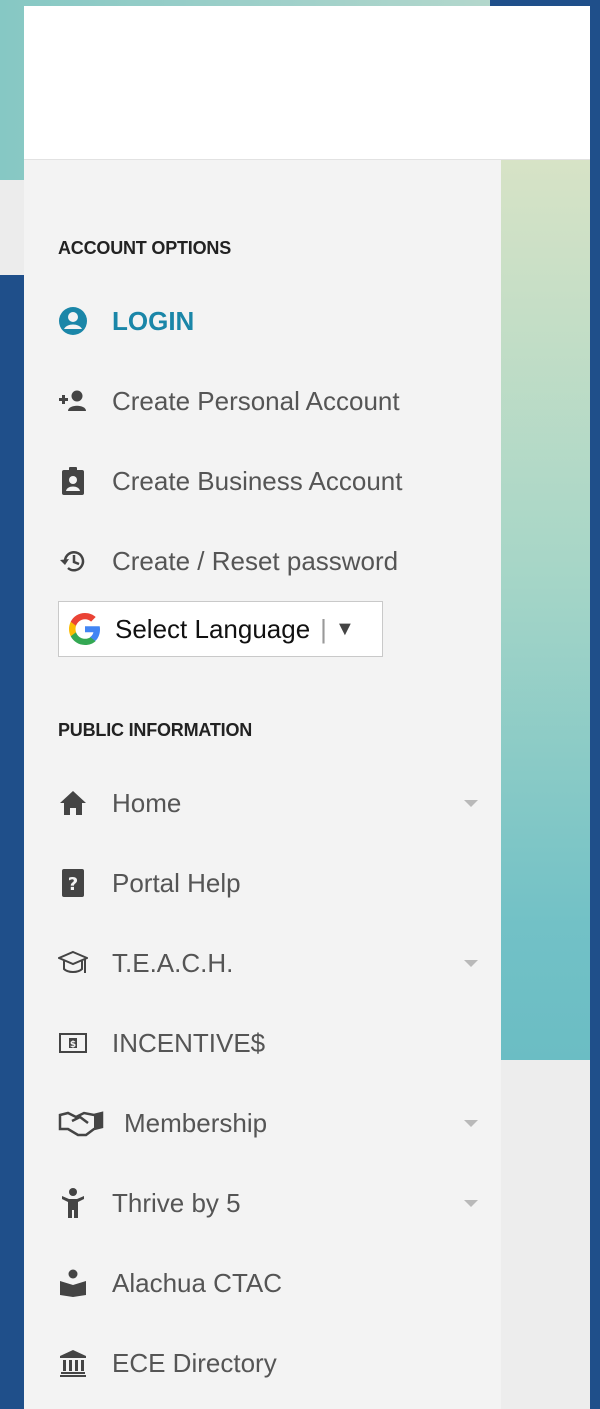 This screenshot has width=600, height=1409. What do you see at coordinates (256, 400) in the screenshot?
I see `create-personal-account-label: Create Personal Account` at bounding box center [256, 400].